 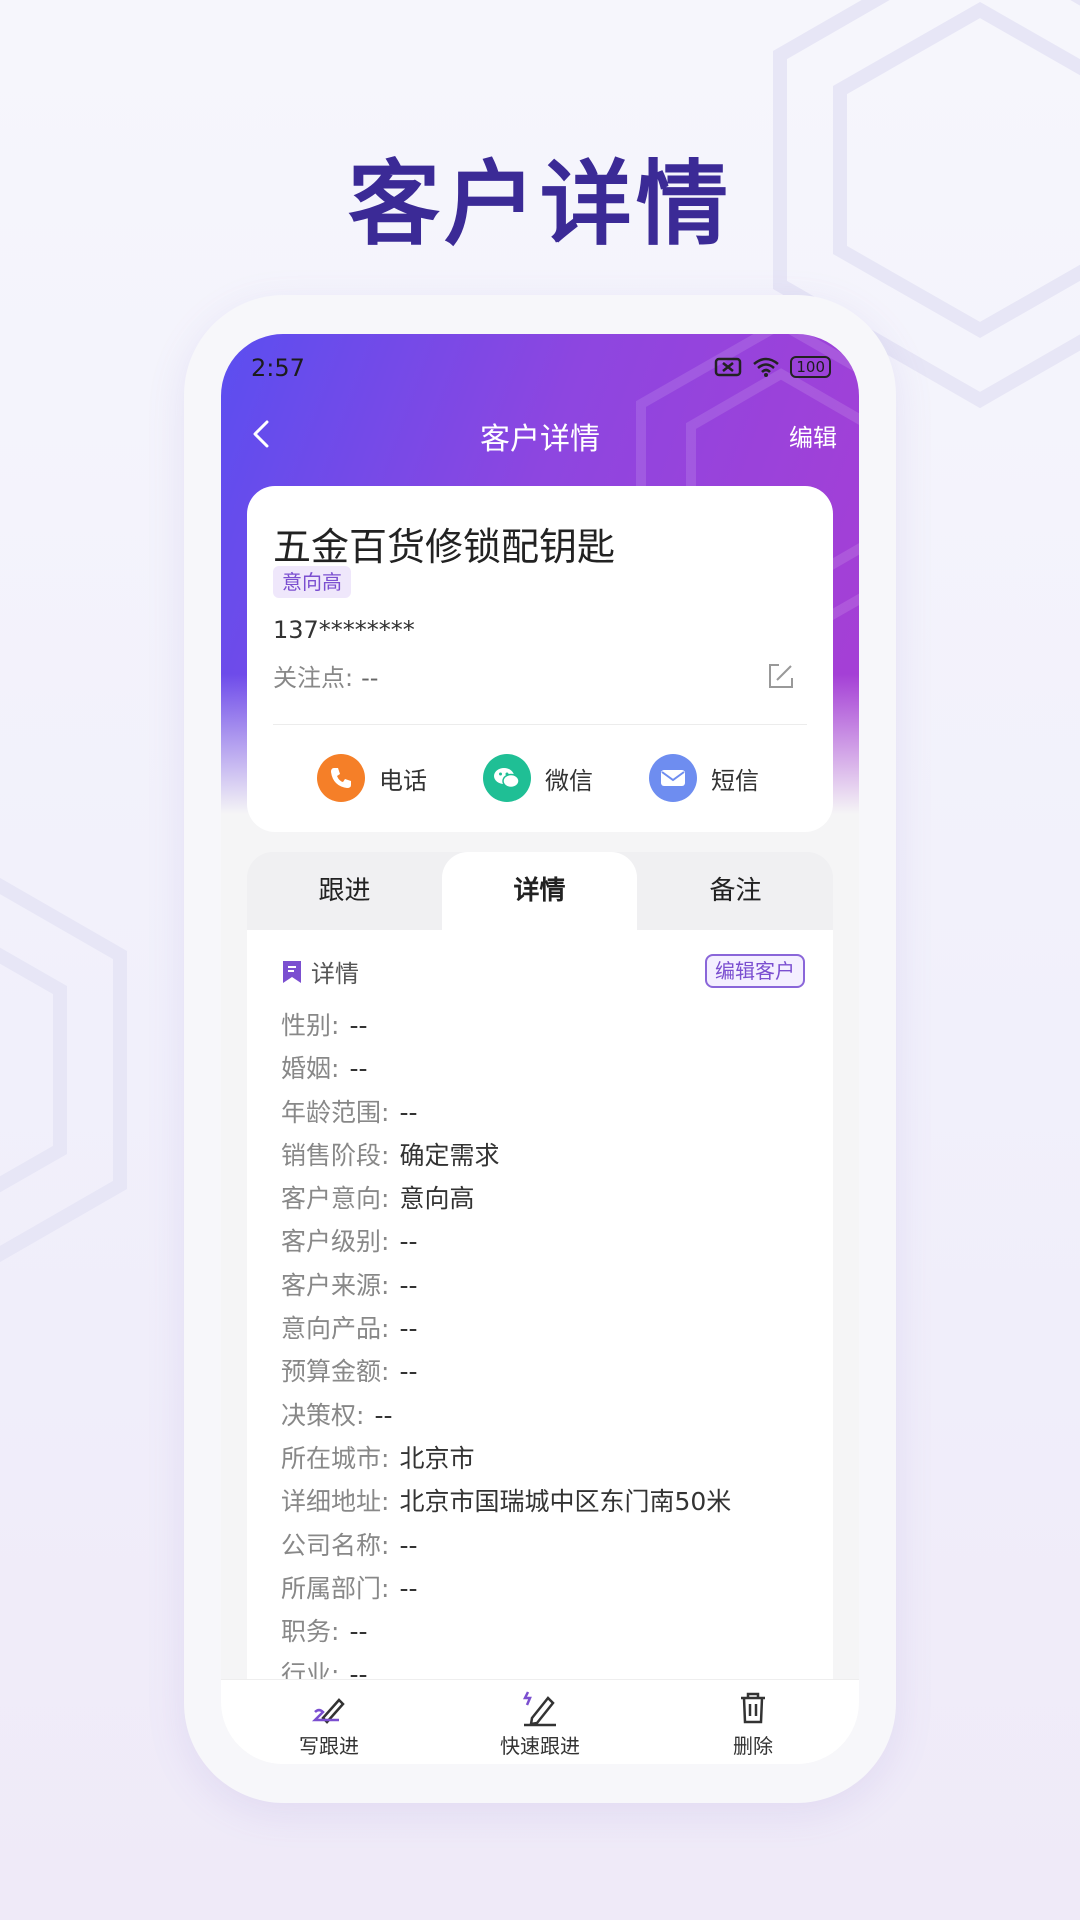 What do you see at coordinates (551, 1631) in the screenshot?
I see `detail-field-row: 职务: --` at bounding box center [551, 1631].